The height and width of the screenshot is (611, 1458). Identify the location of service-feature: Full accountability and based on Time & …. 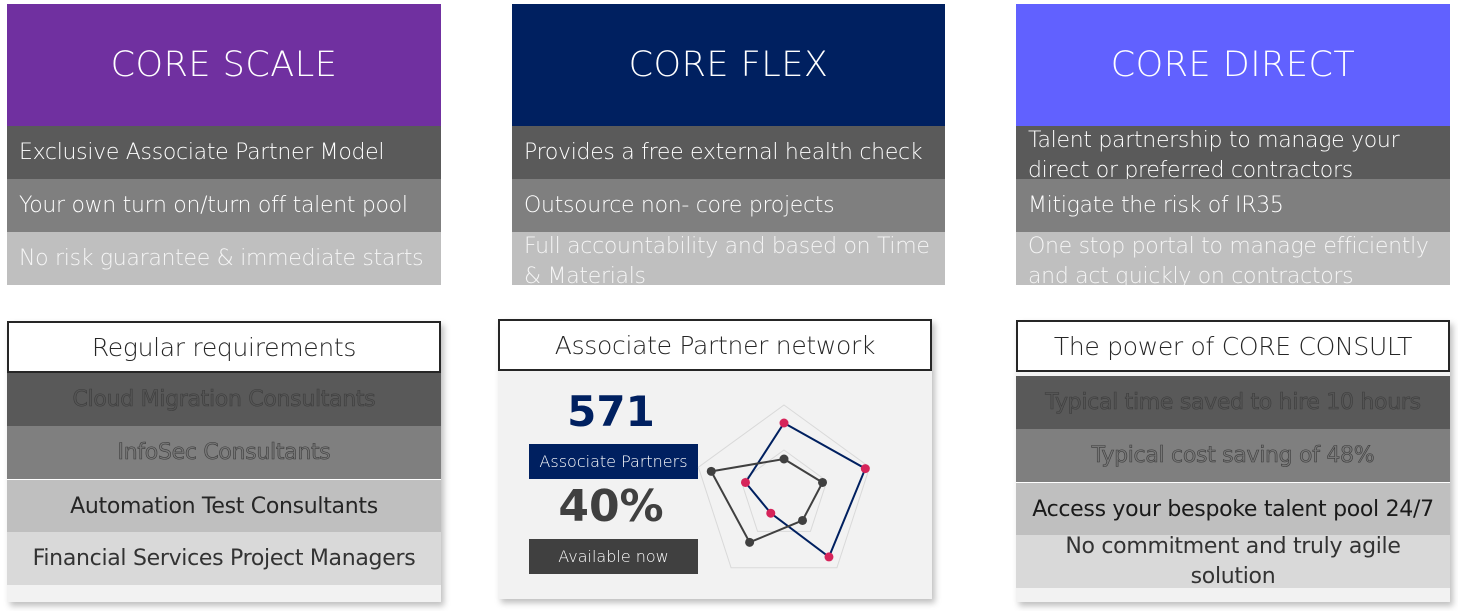
(728, 258).